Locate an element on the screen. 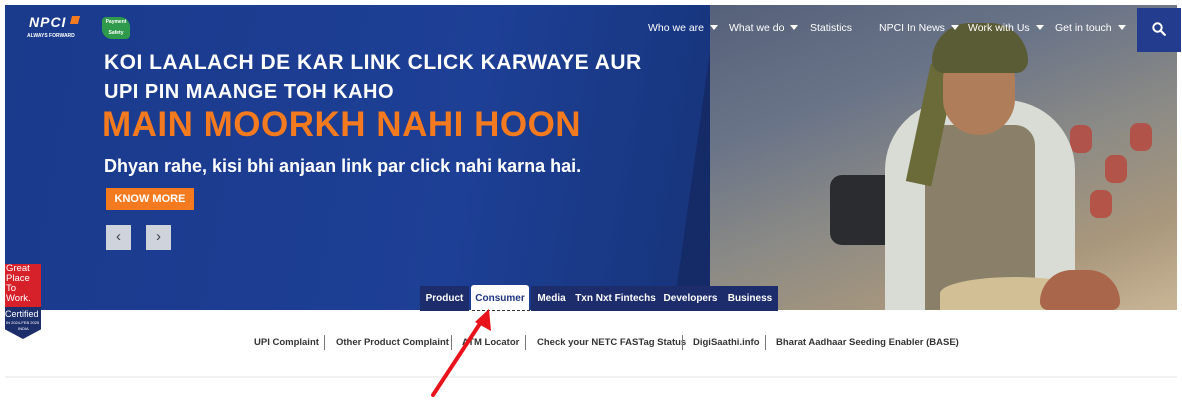  badge-text: Payment Safety is located at coordinates (116, 27).